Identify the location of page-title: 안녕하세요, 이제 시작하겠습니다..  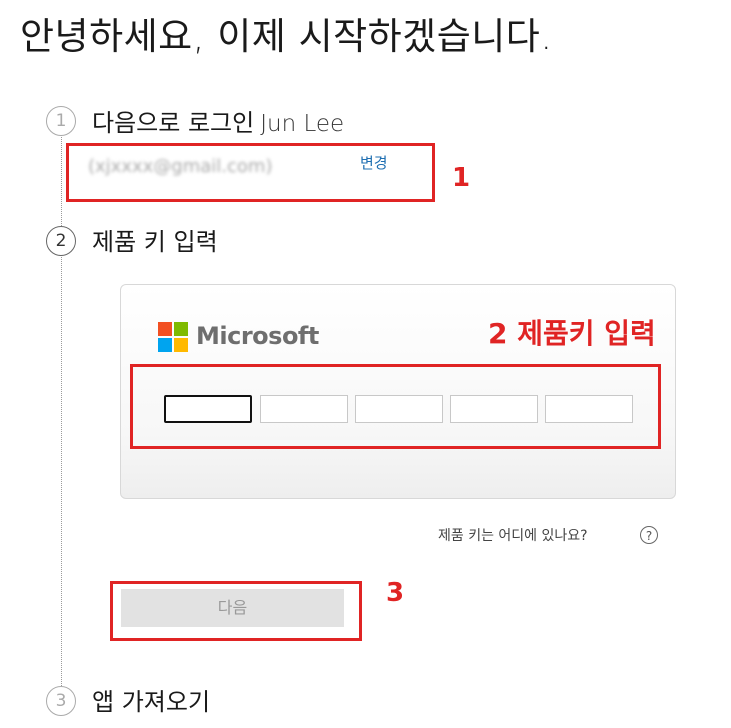
(286, 36).